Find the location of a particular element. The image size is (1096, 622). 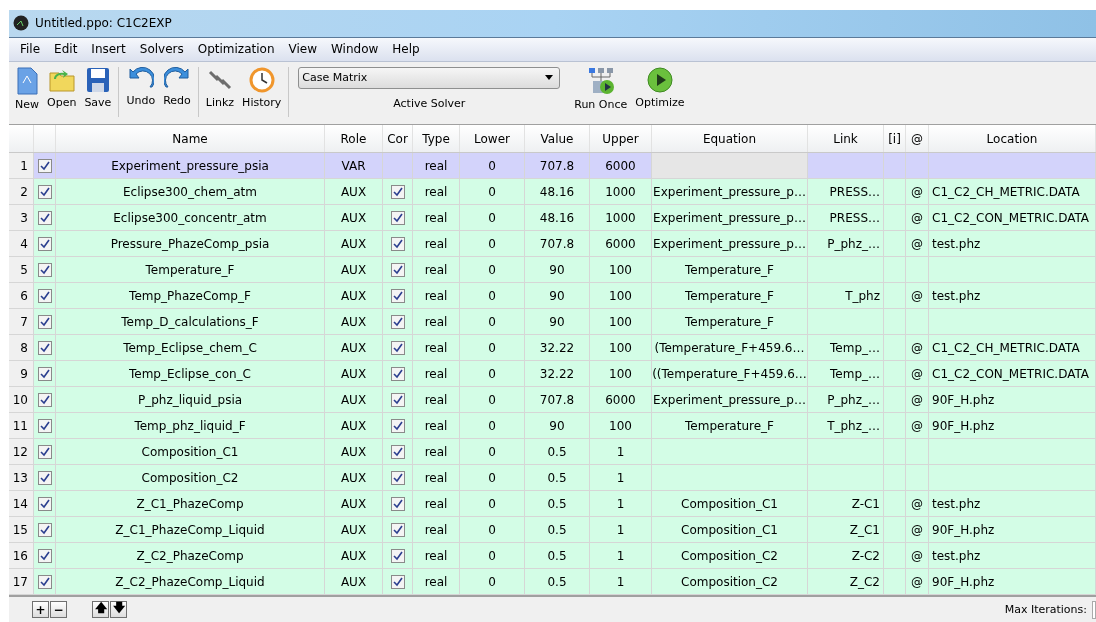

column-header: Value is located at coordinates (557, 139).